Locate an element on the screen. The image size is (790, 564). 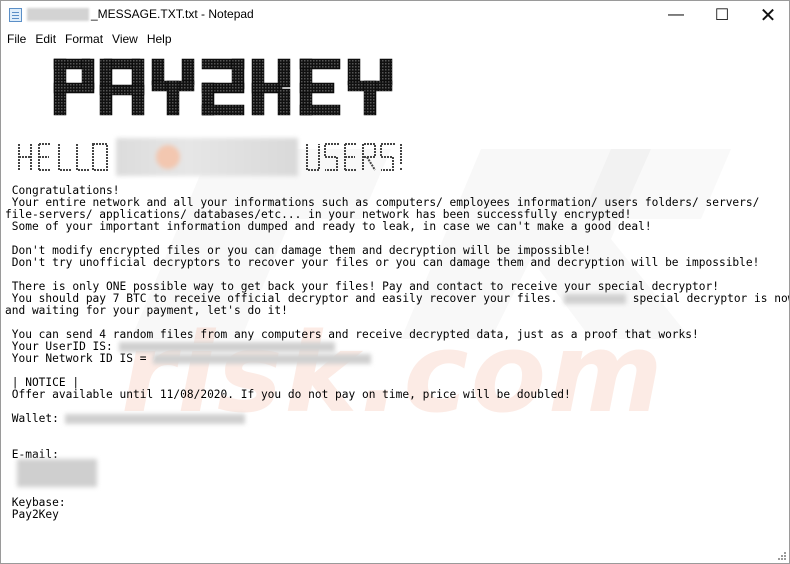
networkid-label: Your Network ID IS = is located at coordinates (79, 358).